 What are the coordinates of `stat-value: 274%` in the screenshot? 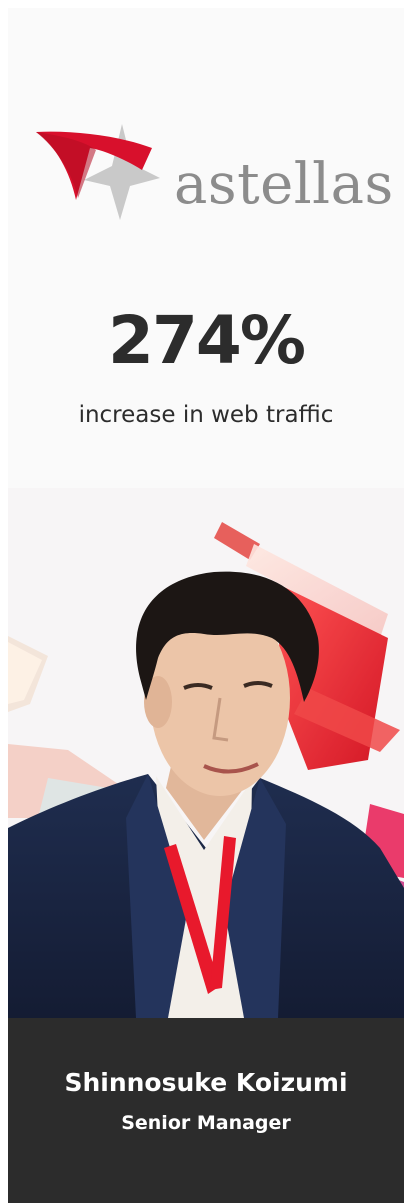 It's located at (207, 340).